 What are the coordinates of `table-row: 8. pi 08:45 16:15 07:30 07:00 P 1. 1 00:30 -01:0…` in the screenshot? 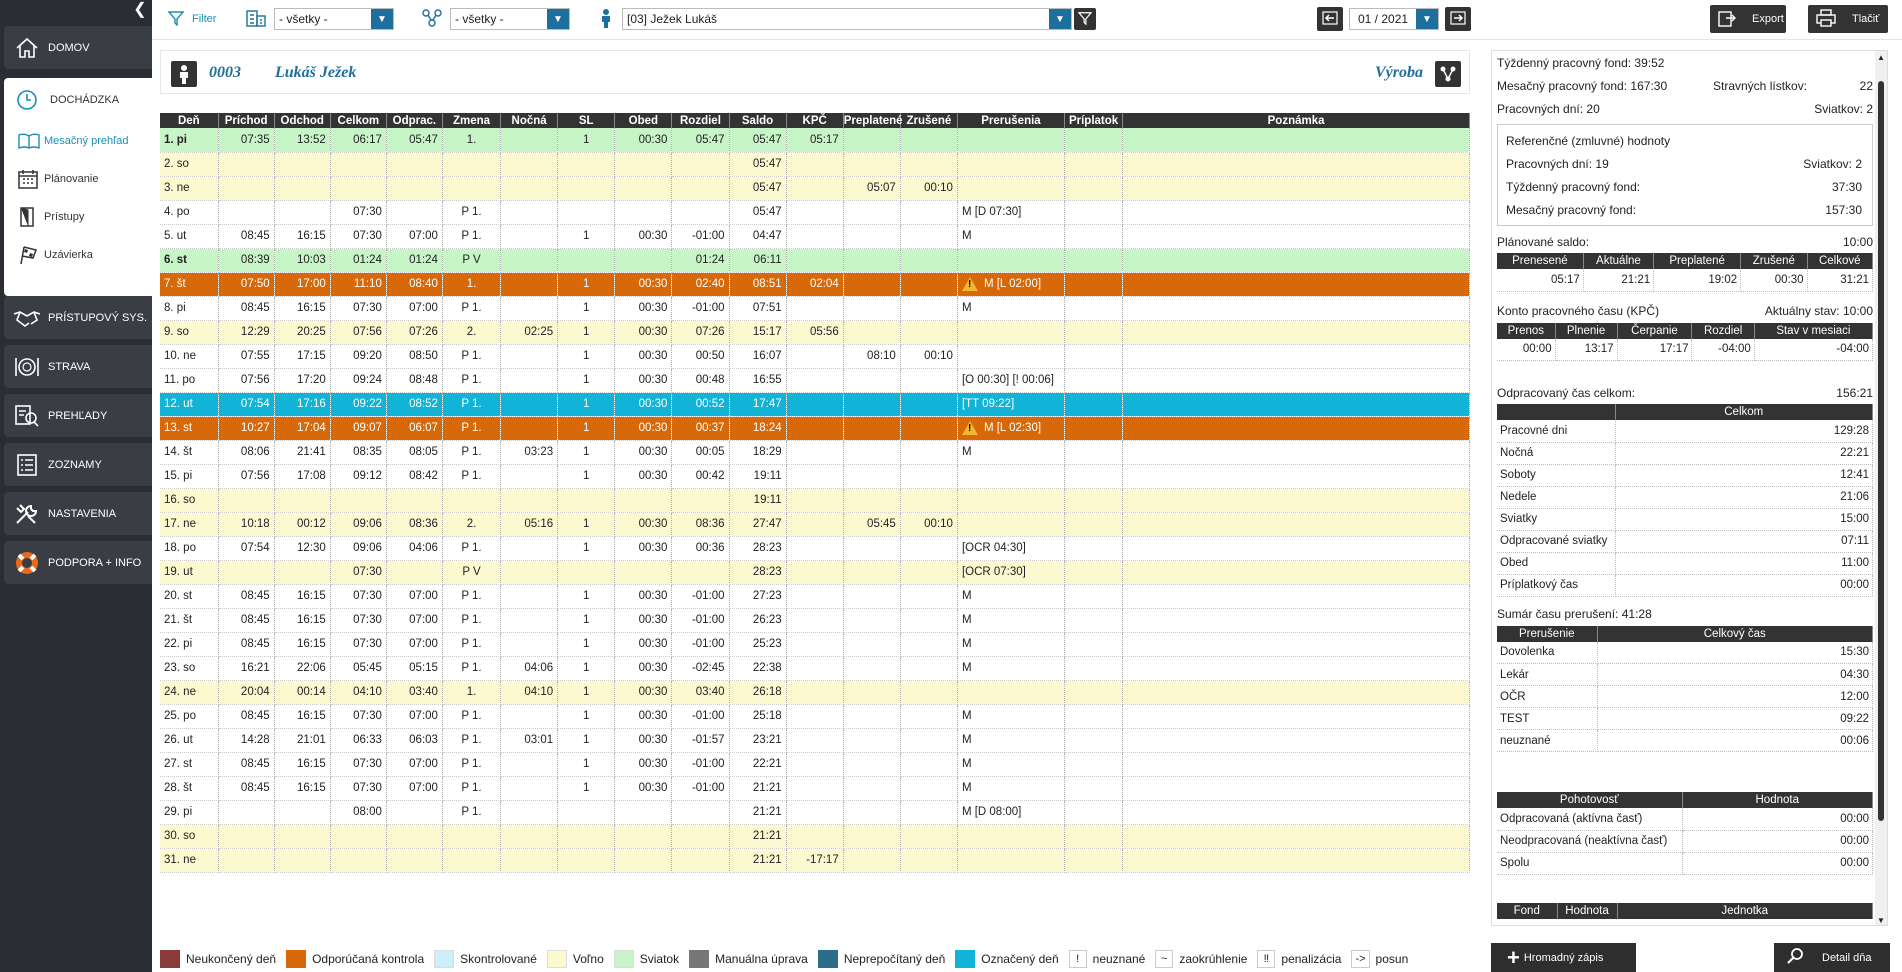 It's located at (815, 308).